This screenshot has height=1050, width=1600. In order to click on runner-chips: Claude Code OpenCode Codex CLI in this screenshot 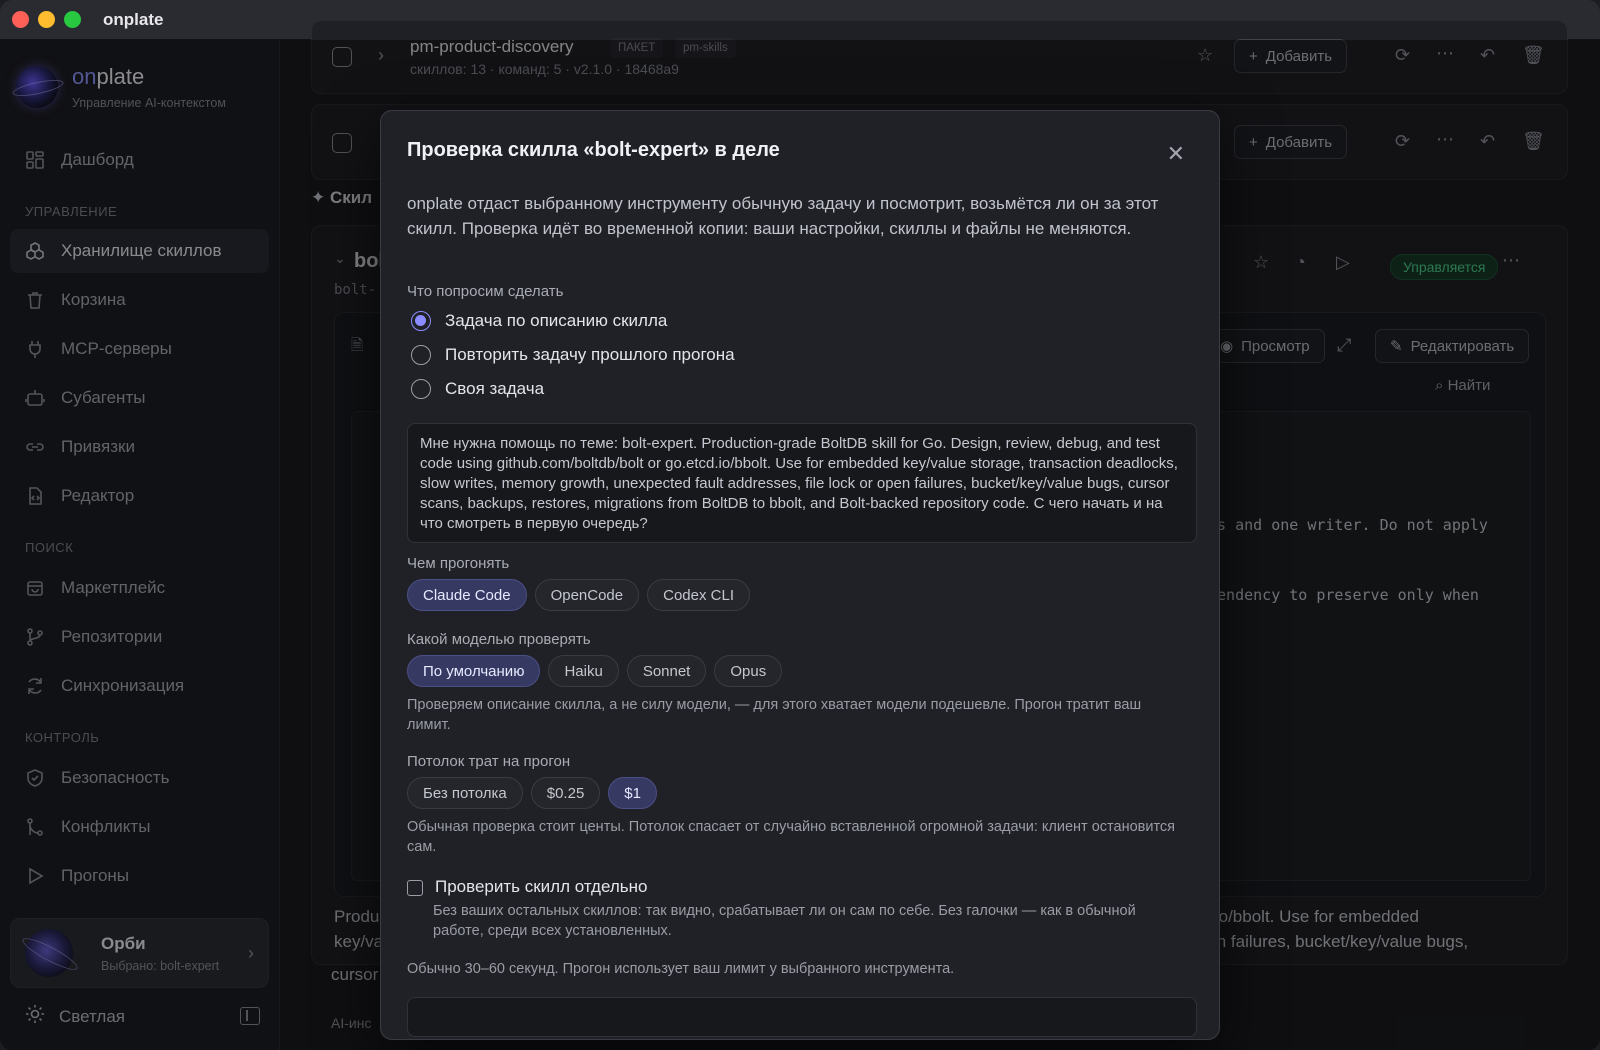, I will do `click(578, 595)`.